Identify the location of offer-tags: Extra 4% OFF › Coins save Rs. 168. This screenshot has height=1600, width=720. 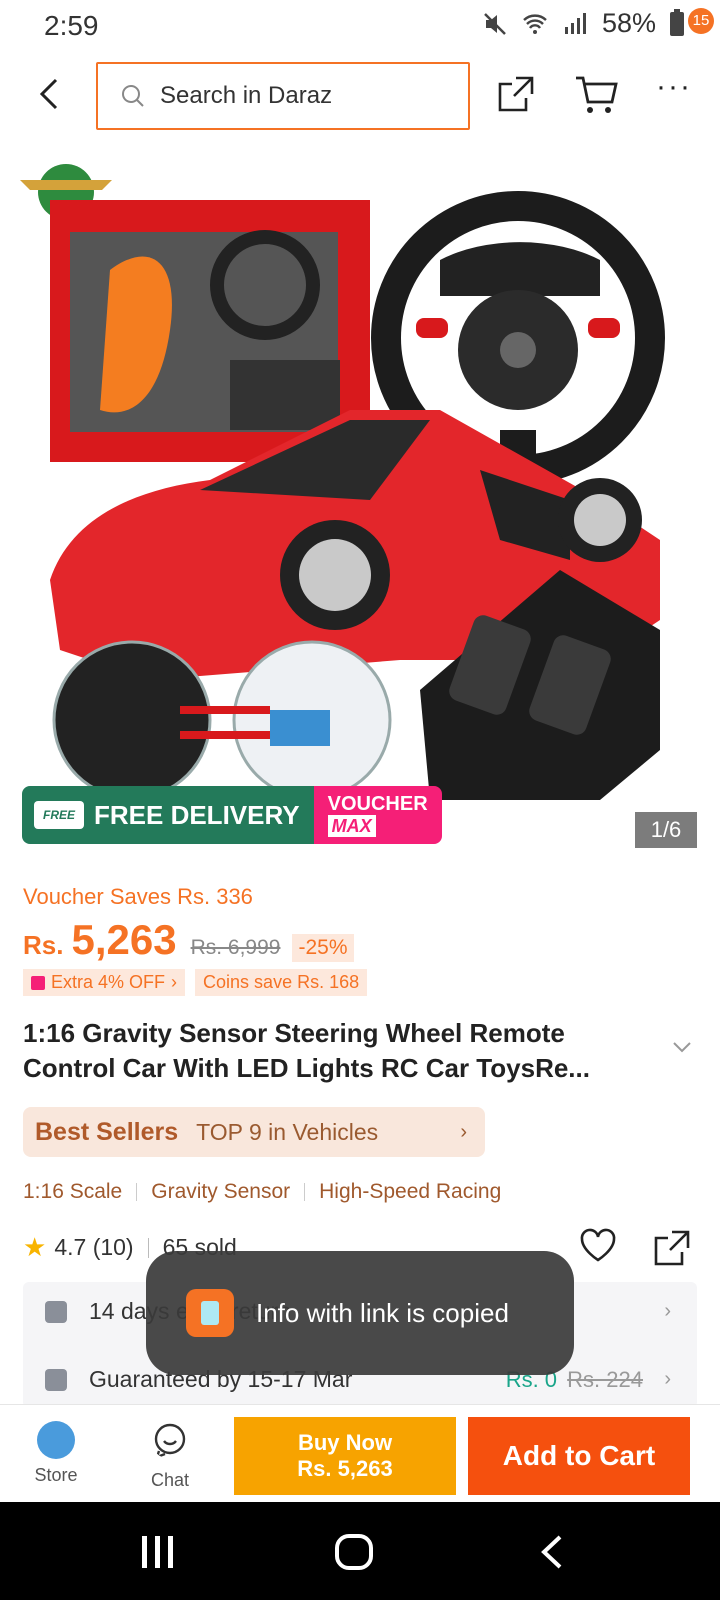
(195, 982).